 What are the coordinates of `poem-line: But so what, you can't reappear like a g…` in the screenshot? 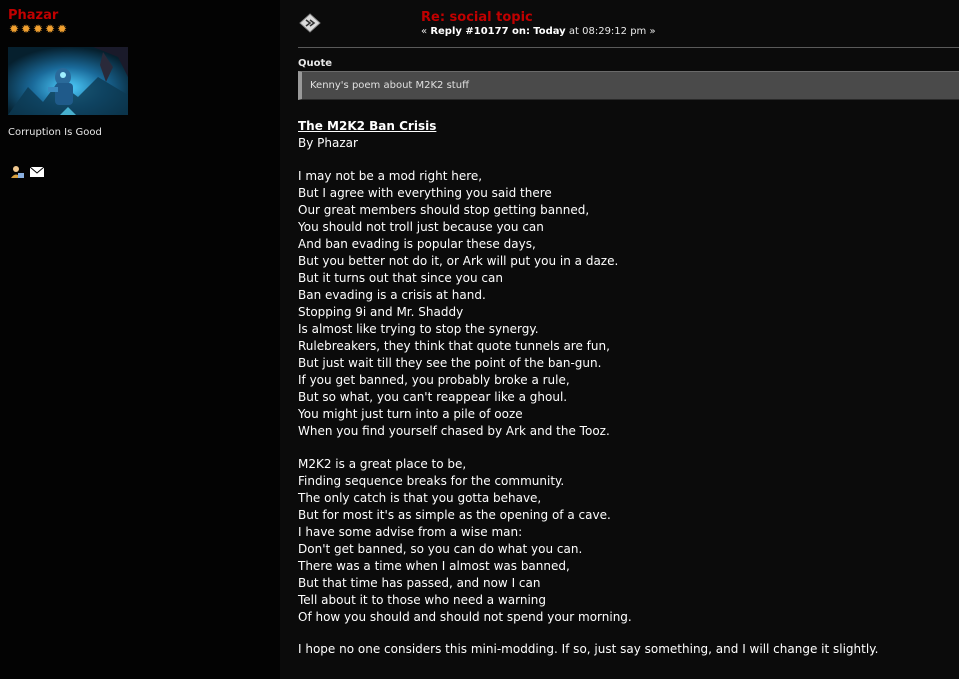 It's located at (433, 397).